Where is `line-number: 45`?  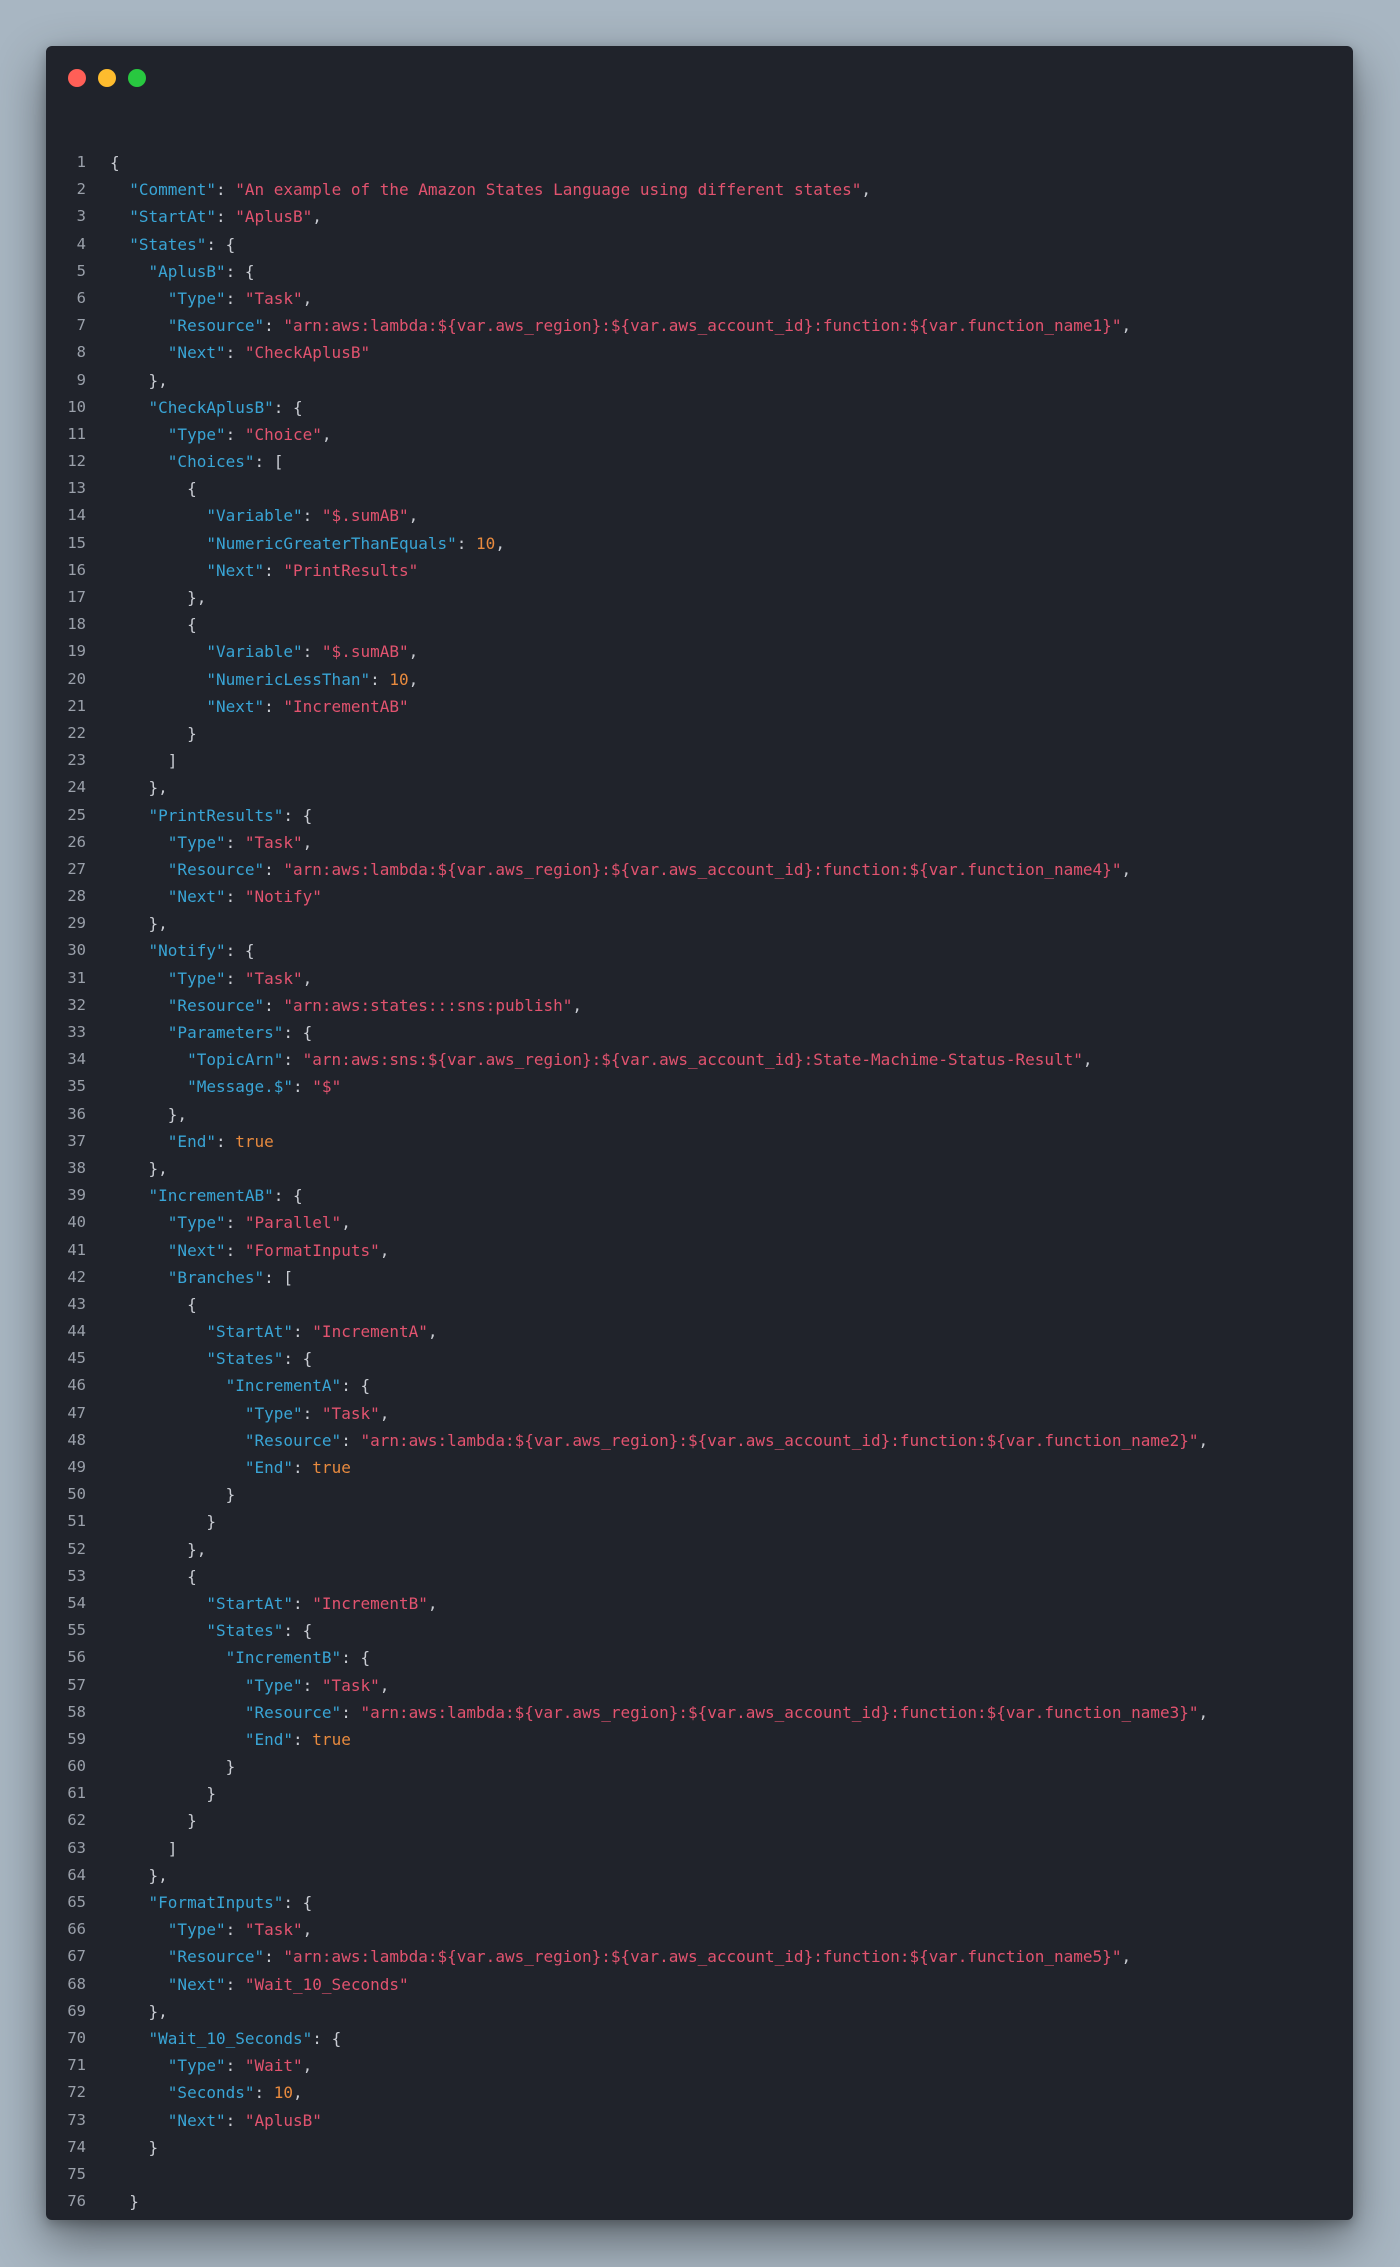
line-number: 45 is located at coordinates (76, 1358).